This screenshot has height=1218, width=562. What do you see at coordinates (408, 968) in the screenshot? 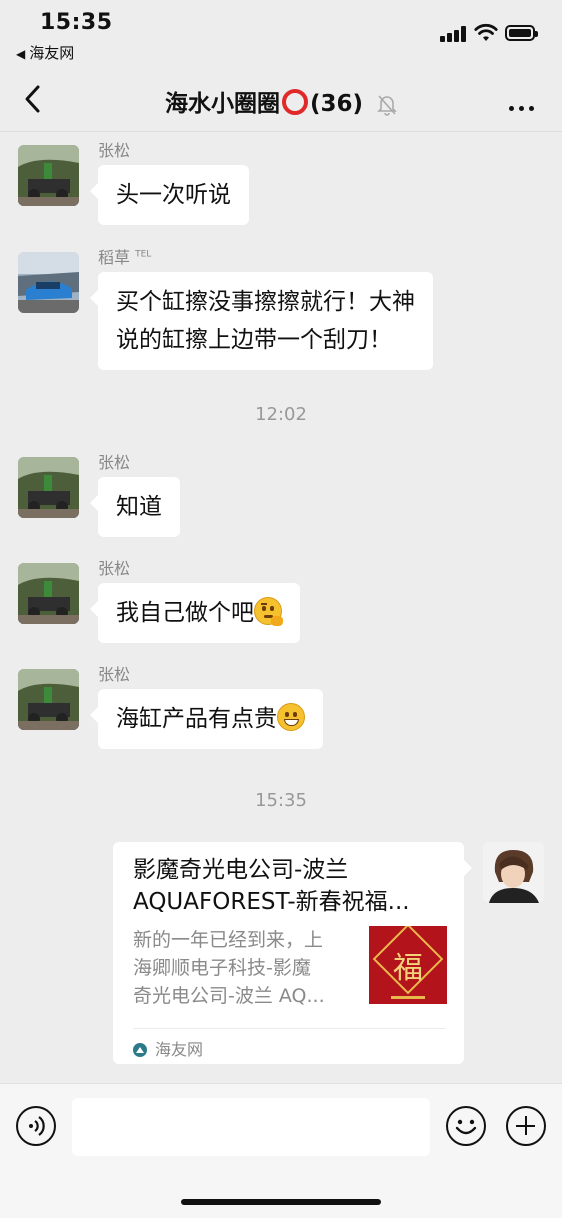
I see `thumbnail-fu-character: 福` at bounding box center [408, 968].